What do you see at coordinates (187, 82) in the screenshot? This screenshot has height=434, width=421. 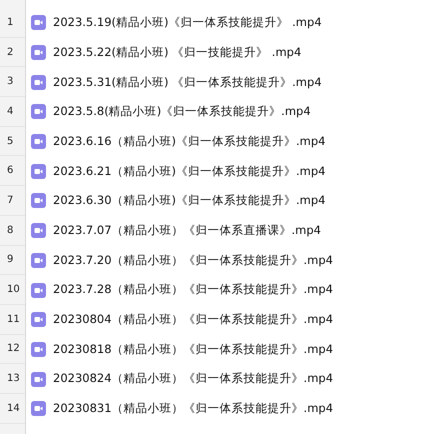 I see `file-name: 2023.5.31(精品小班) 《归一体系技能提升》.mp4` at bounding box center [187, 82].